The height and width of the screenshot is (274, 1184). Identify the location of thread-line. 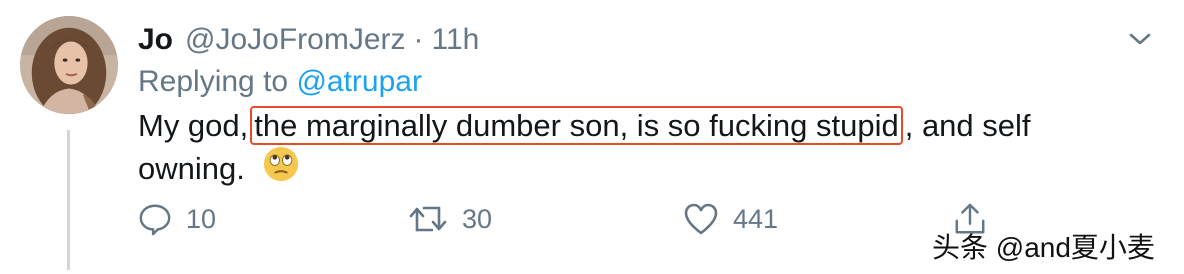
(68, 200).